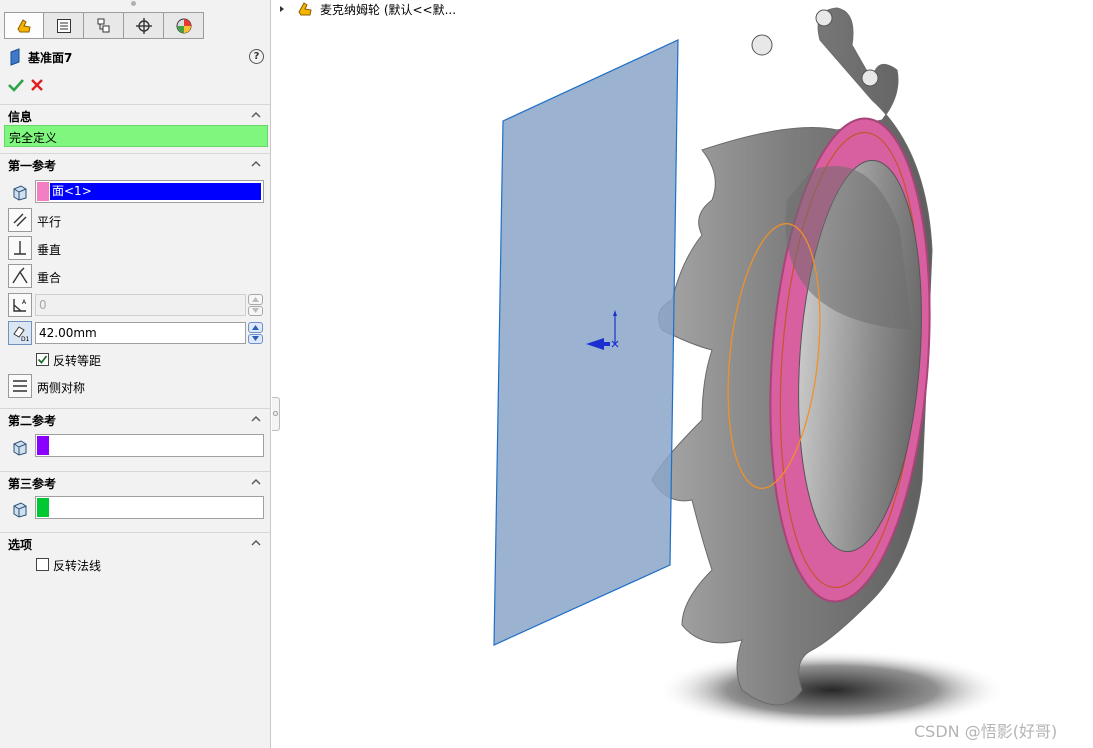 The width and height of the screenshot is (1093, 748). Describe the element at coordinates (135, 481) in the screenshot. I see `section-third-reference-header: 第三参考` at that location.